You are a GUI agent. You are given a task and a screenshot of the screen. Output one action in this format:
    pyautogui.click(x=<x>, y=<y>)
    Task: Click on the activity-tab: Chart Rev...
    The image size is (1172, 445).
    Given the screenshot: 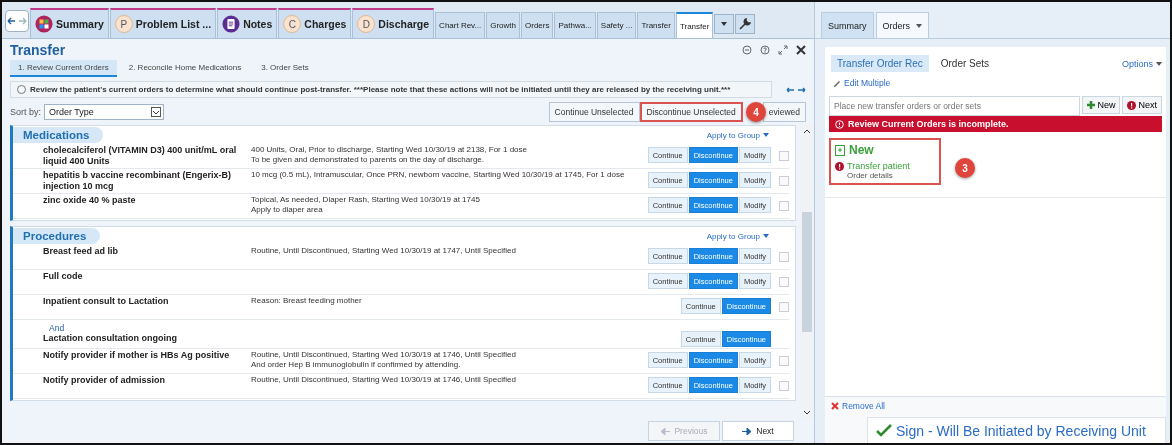 What is the action you would take?
    pyautogui.click(x=460, y=25)
    